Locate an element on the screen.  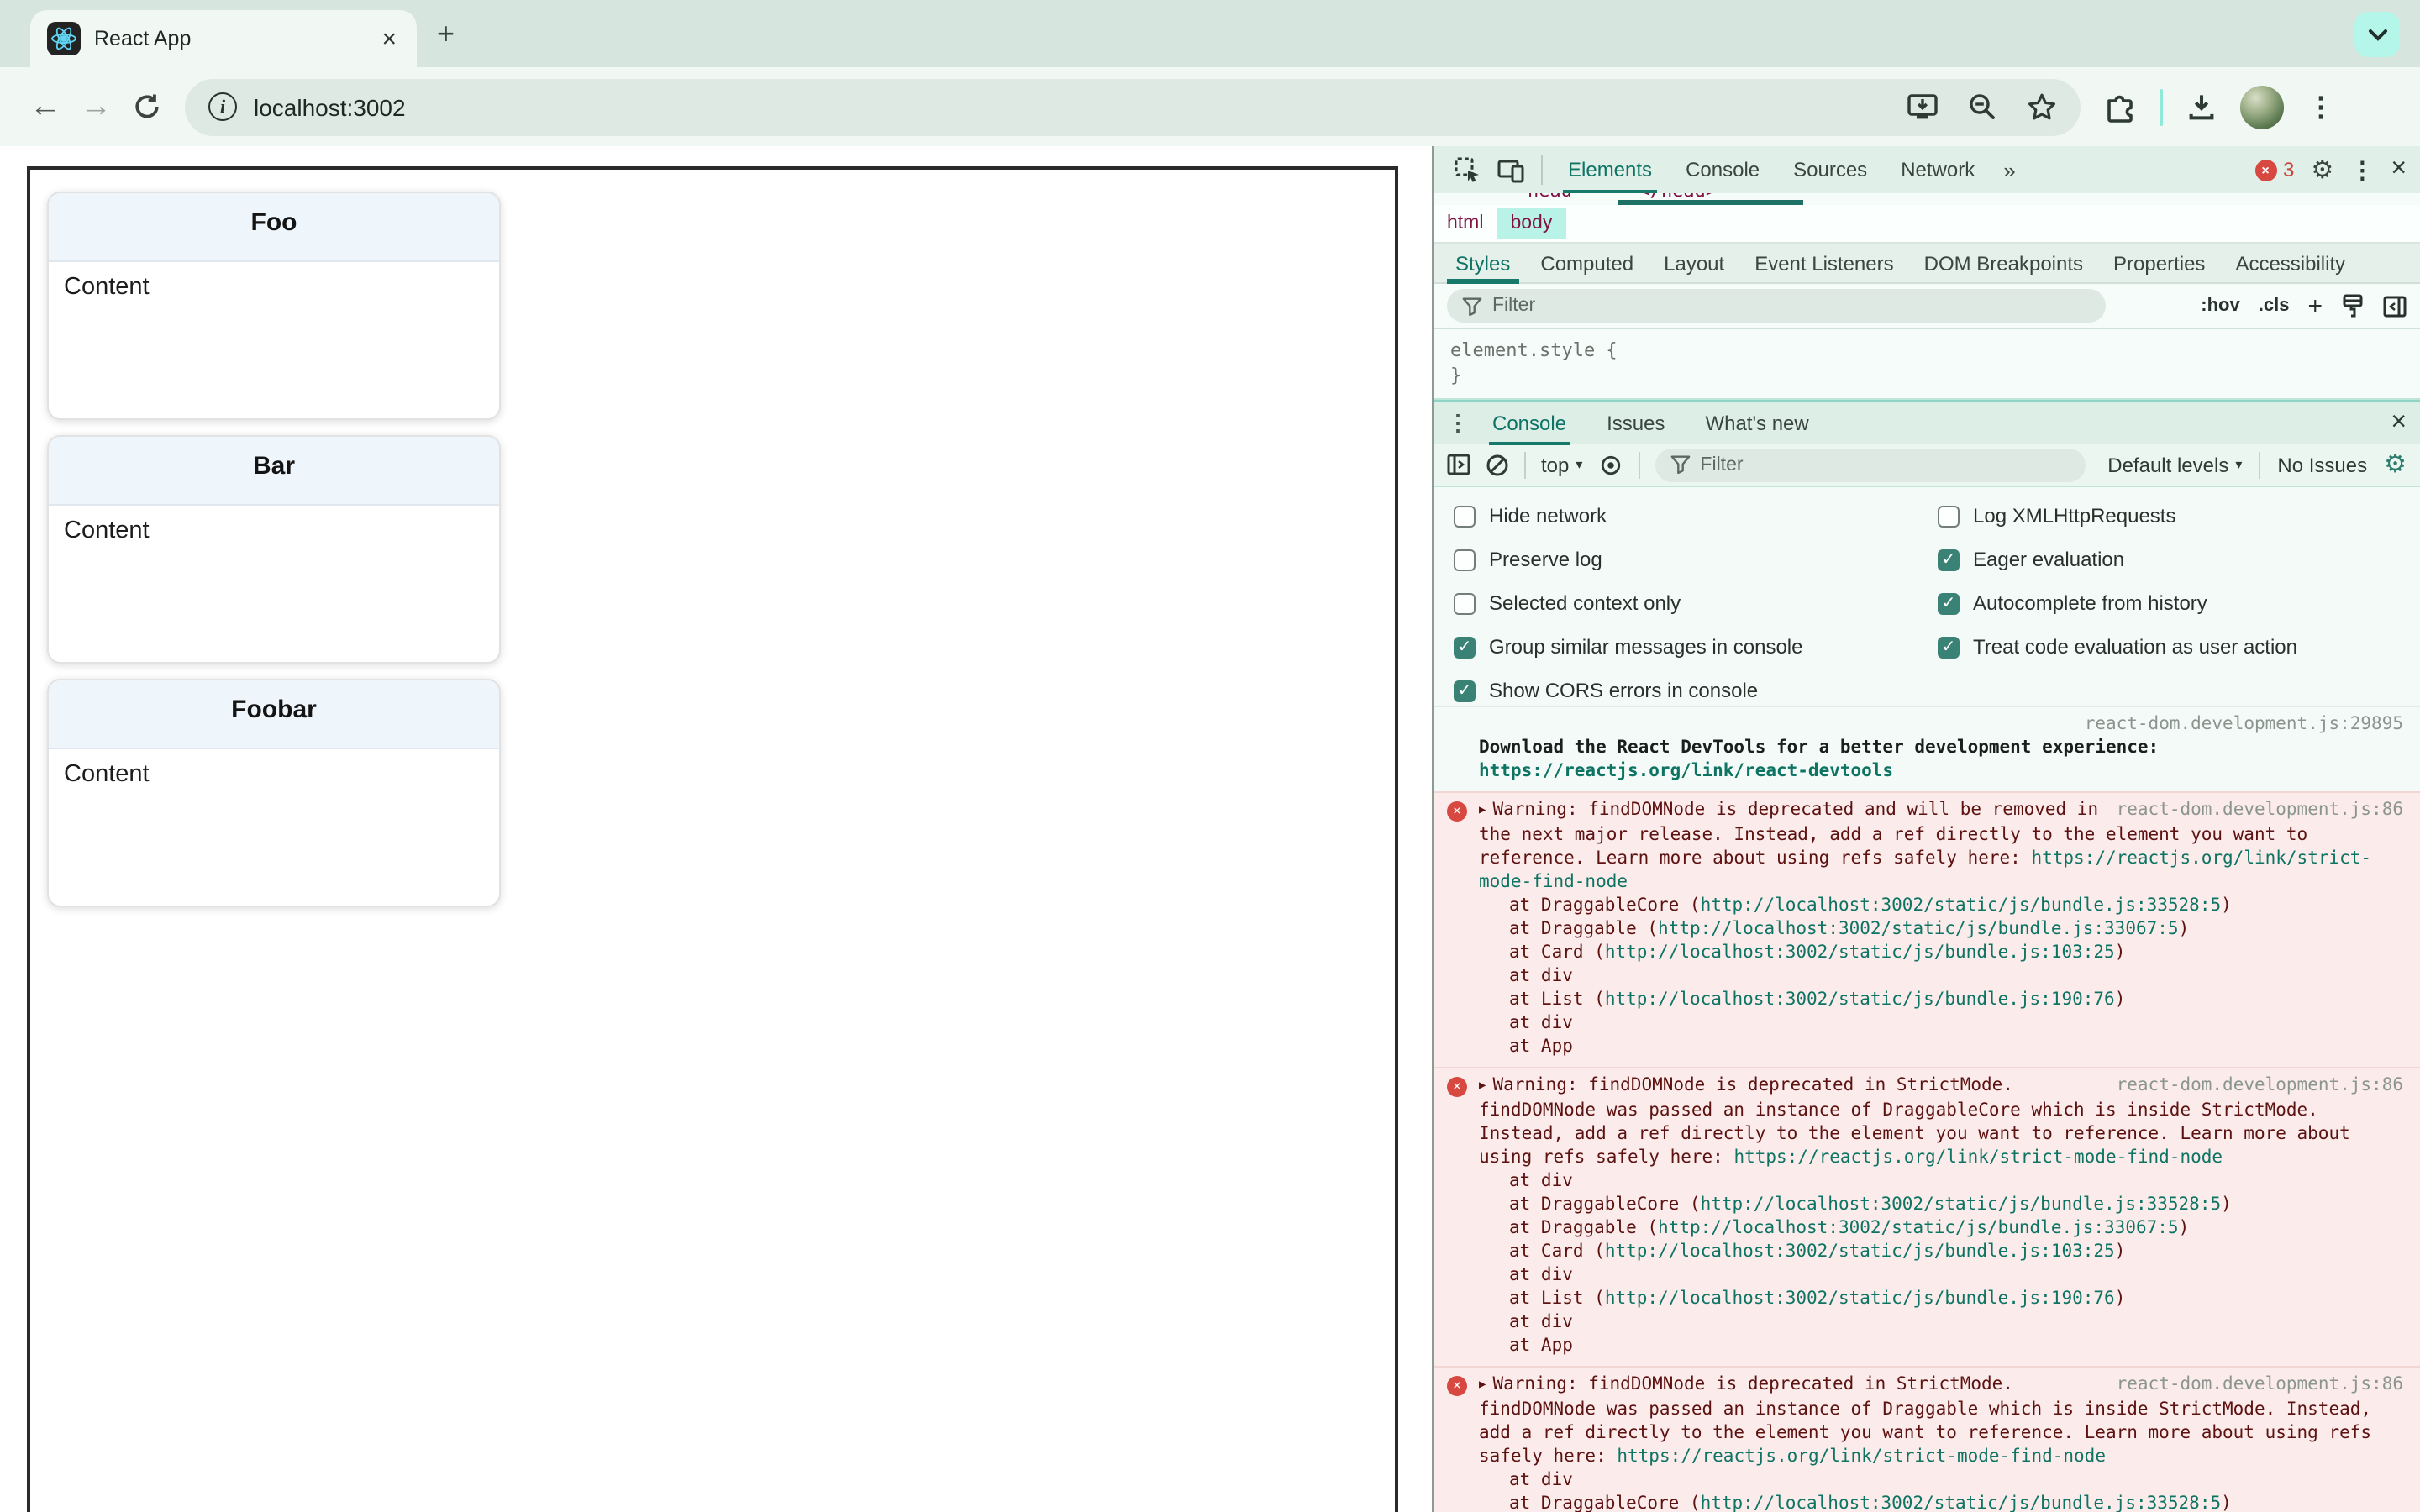
drawer-tab-whats-new: What's new is located at coordinates (1756, 422).